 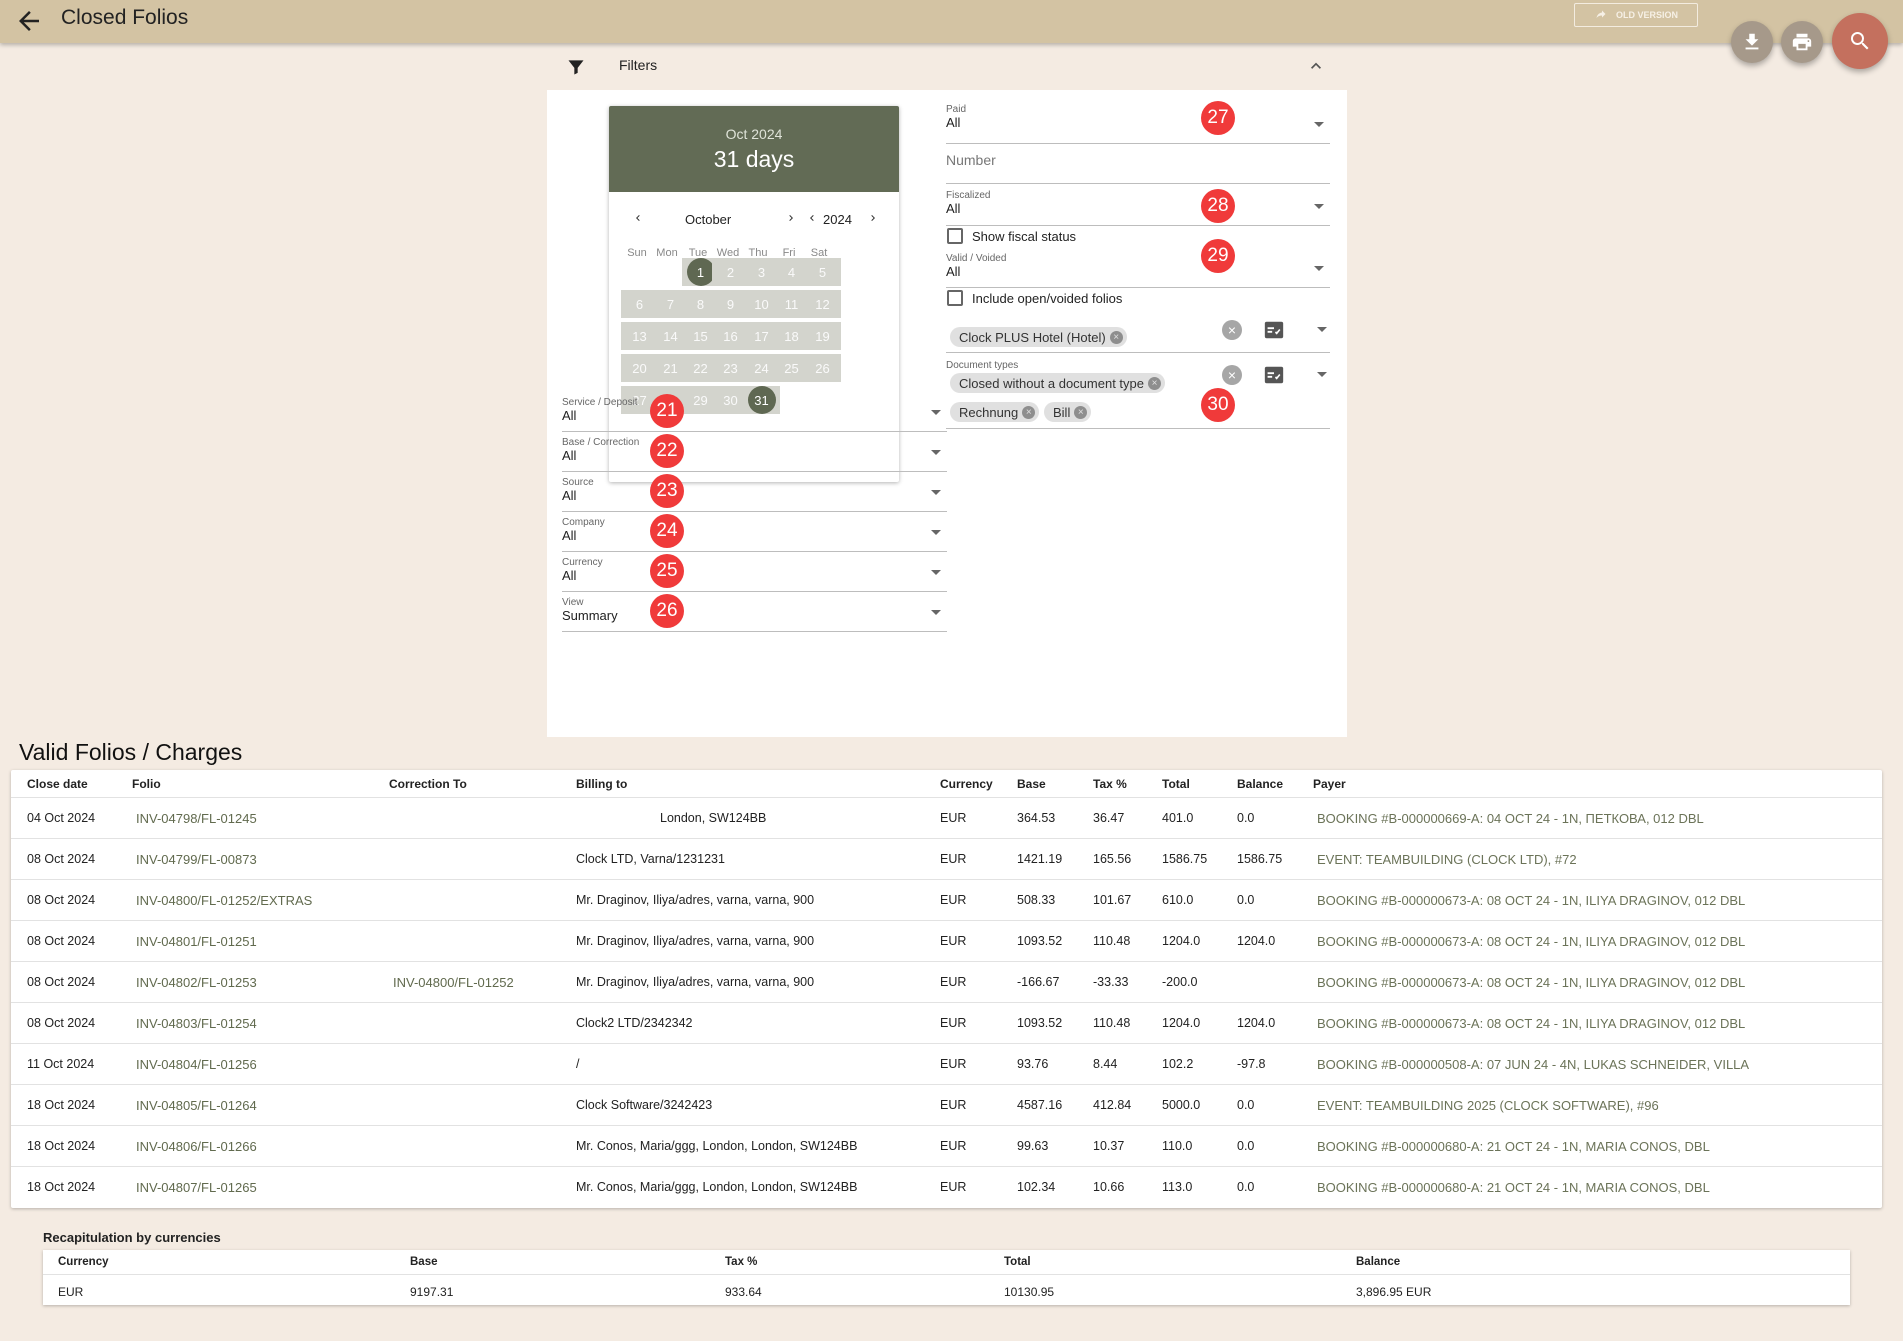 I want to click on calendar-day: 26, so click(x=822, y=368).